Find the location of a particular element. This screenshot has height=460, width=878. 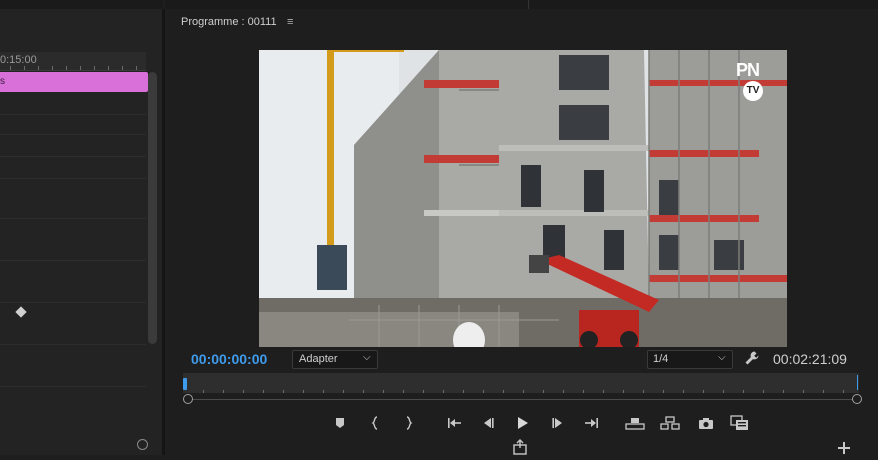

camera-icon is located at coordinates (706, 423).